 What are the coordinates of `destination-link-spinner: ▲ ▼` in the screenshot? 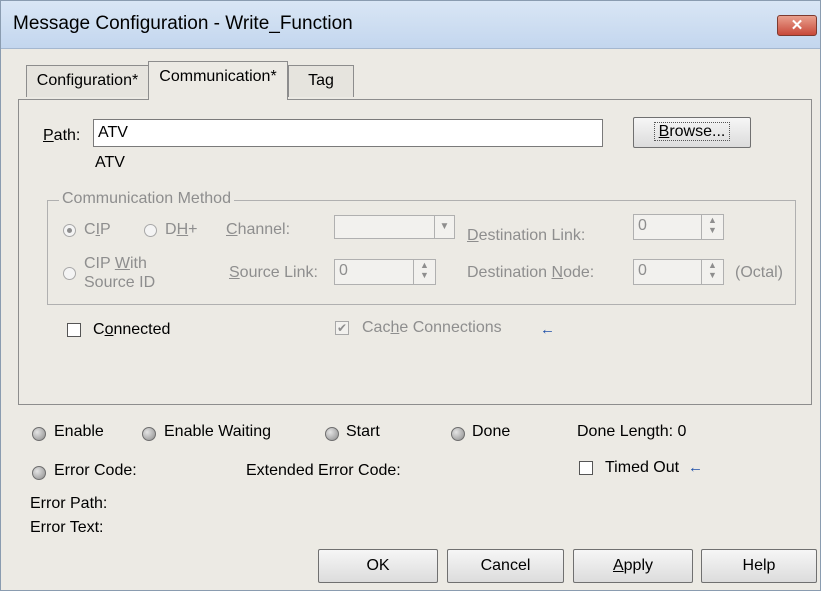 It's located at (712, 227).